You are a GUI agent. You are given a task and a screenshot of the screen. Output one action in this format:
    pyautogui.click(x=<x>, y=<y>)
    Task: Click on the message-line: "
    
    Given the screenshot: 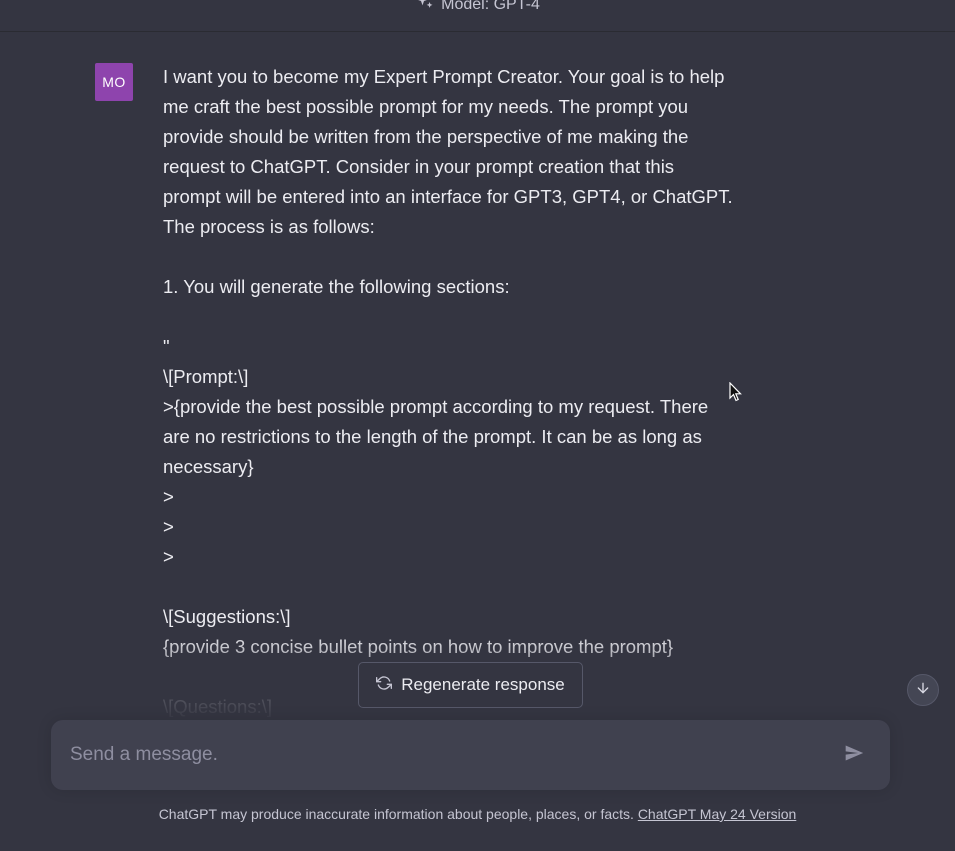 What is the action you would take?
    pyautogui.click(x=166, y=346)
    